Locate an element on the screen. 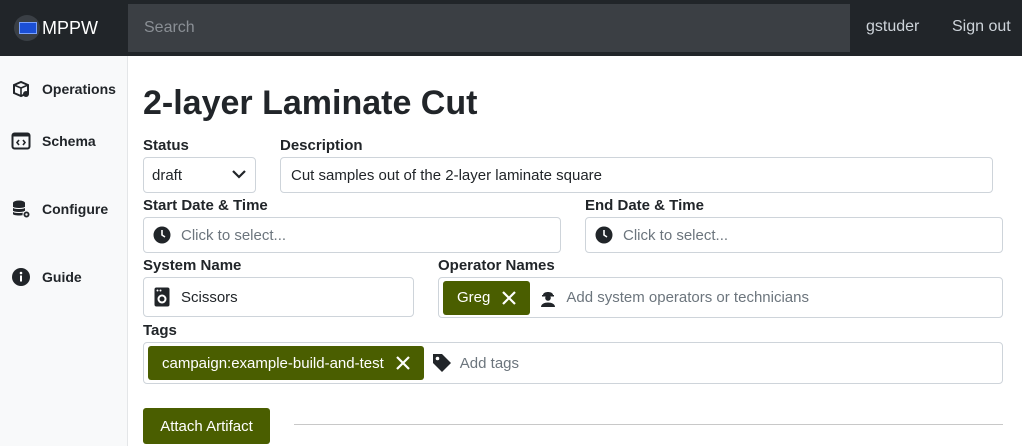  operator-names-placeholder: Add system operators or technicians is located at coordinates (687, 297).